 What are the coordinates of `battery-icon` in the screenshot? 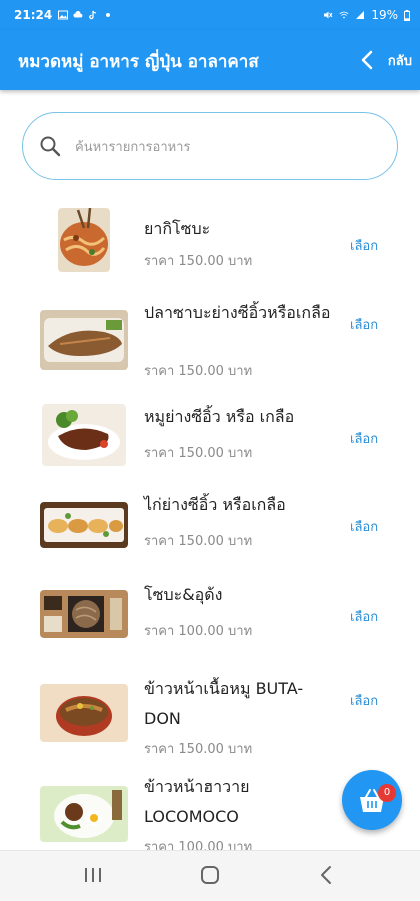 It's located at (407, 15).